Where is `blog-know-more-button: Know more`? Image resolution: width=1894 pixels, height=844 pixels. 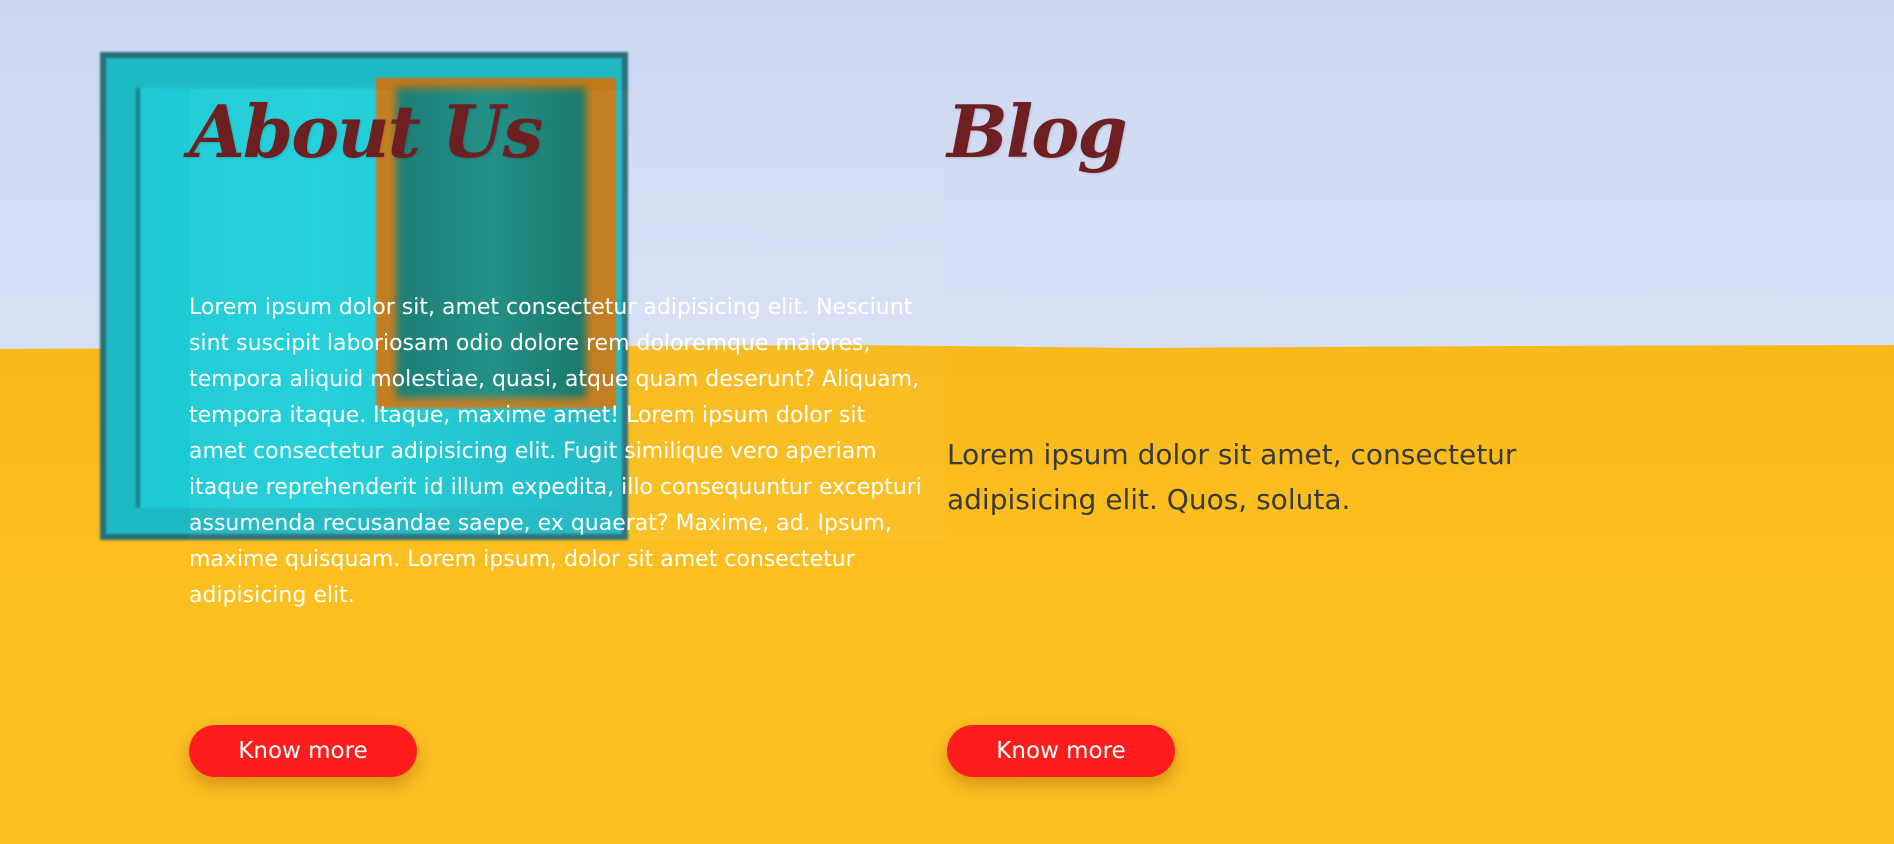
blog-know-more-button: Know more is located at coordinates (1061, 751).